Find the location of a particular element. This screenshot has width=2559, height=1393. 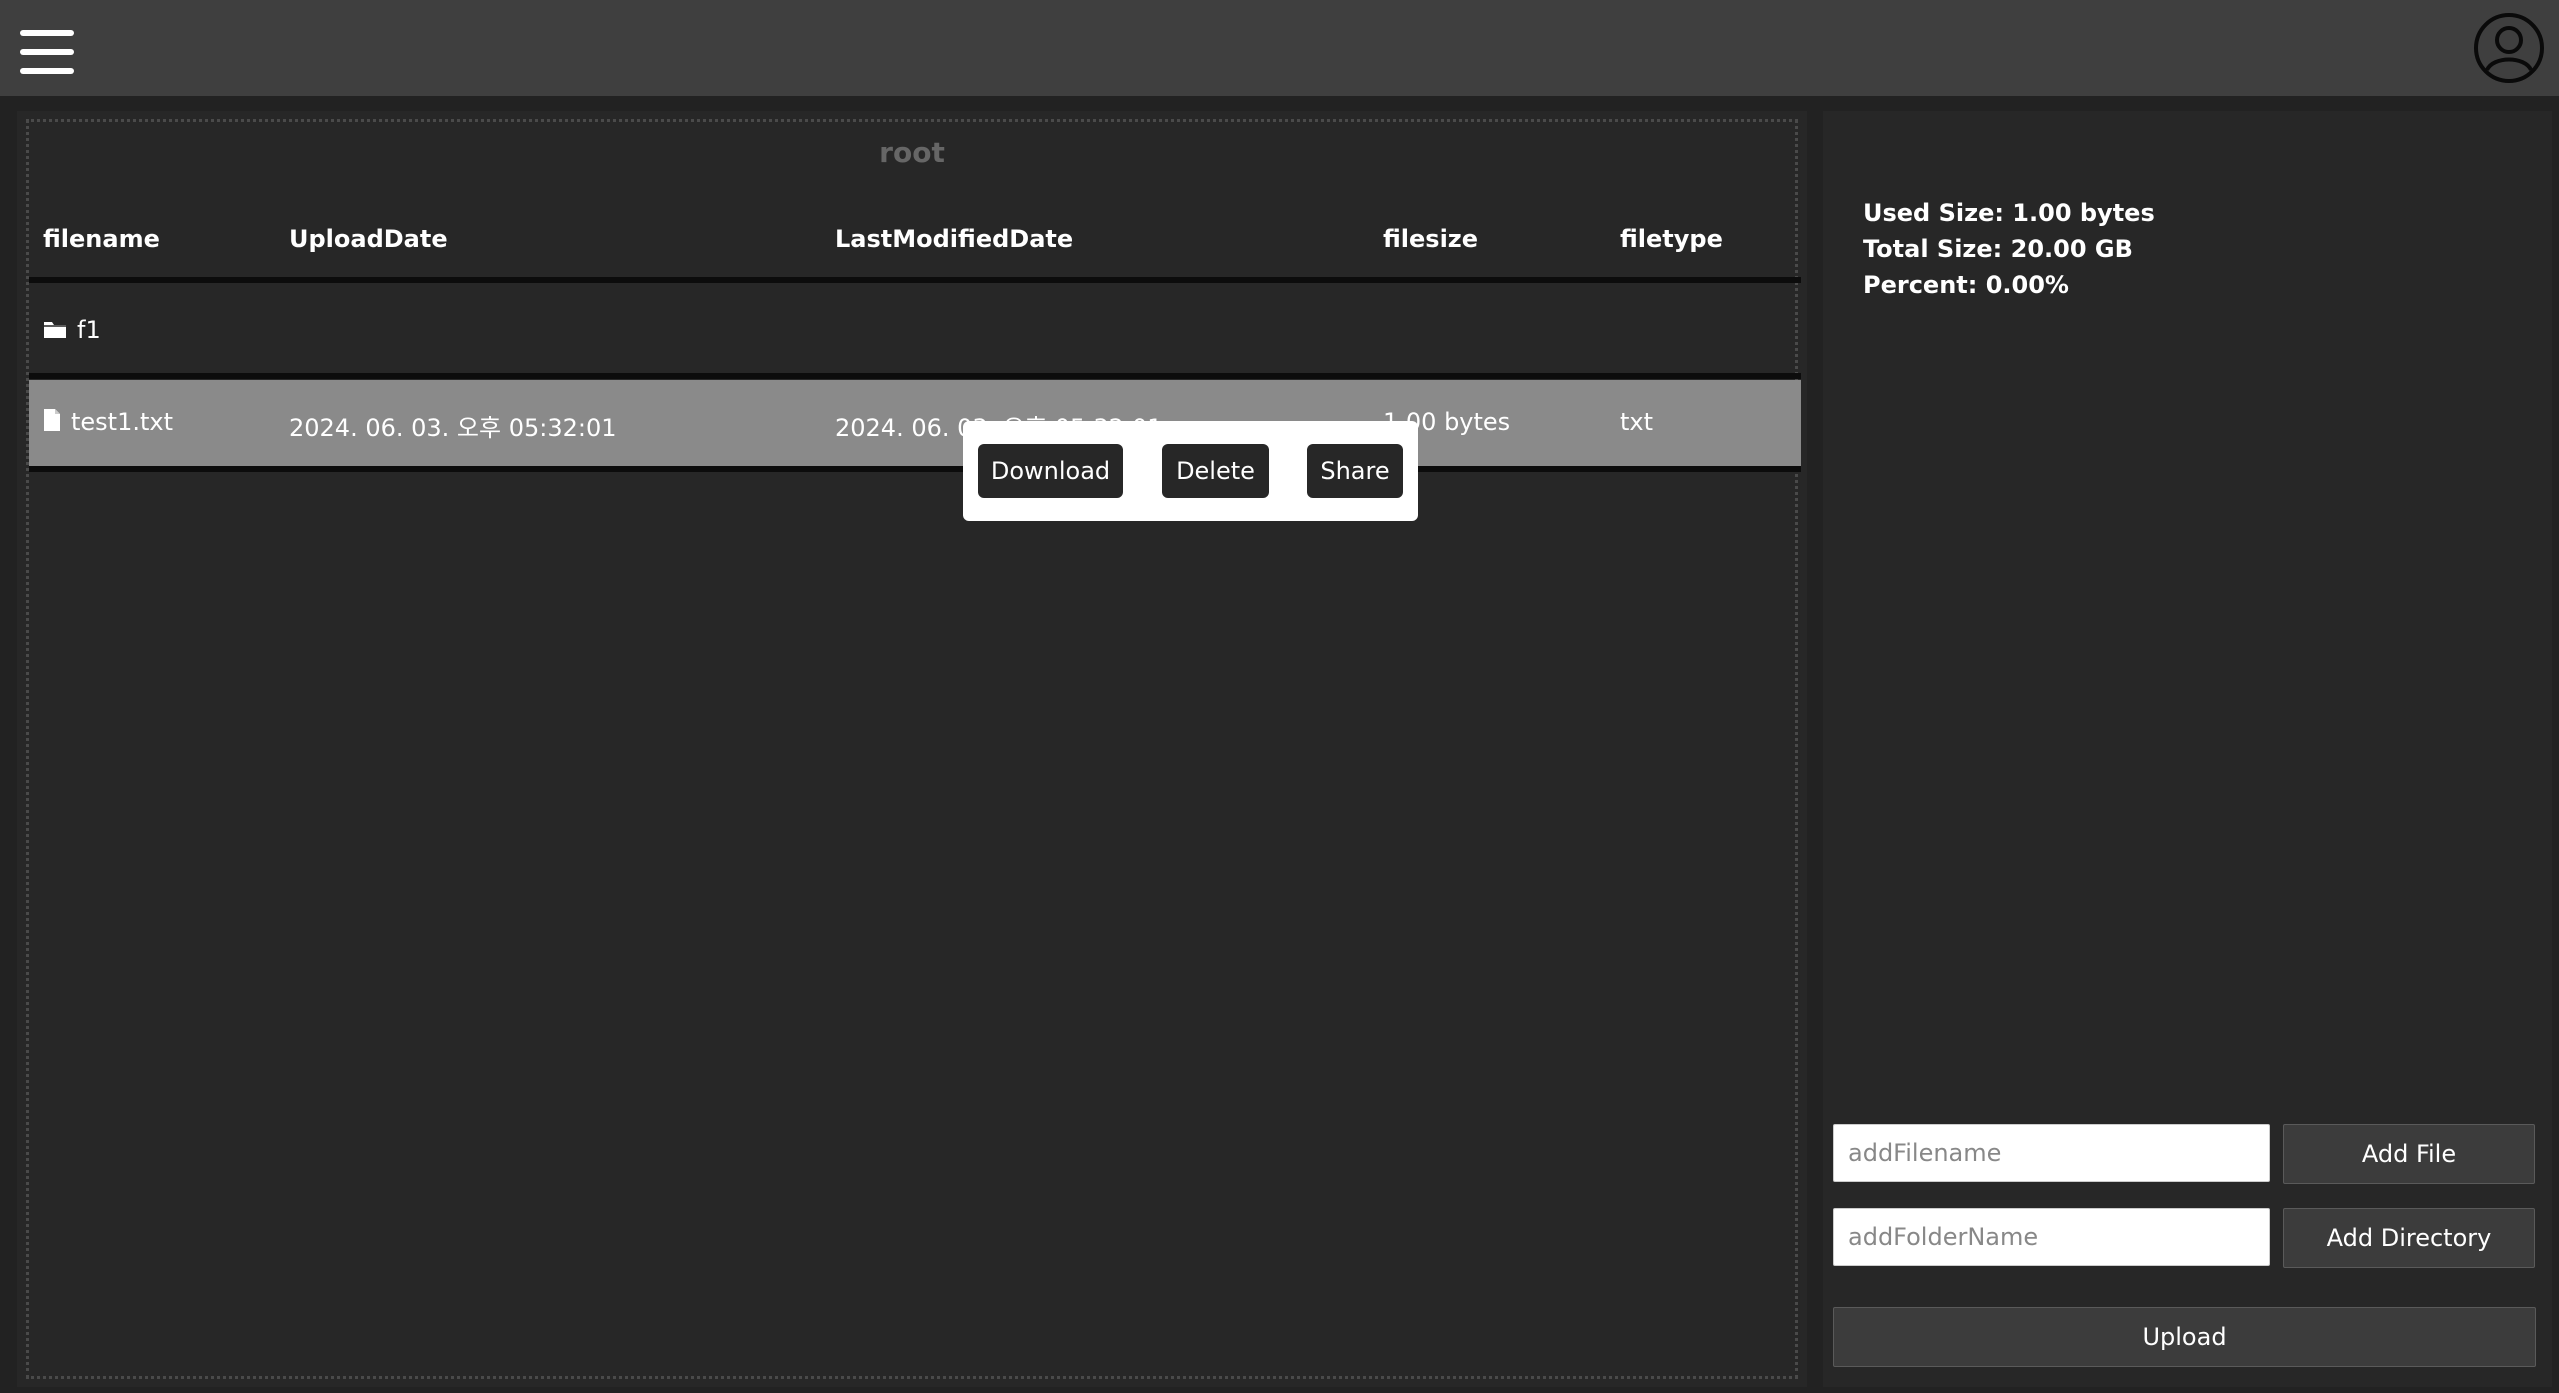

add-directory-button: Add Directory is located at coordinates (2409, 1238).